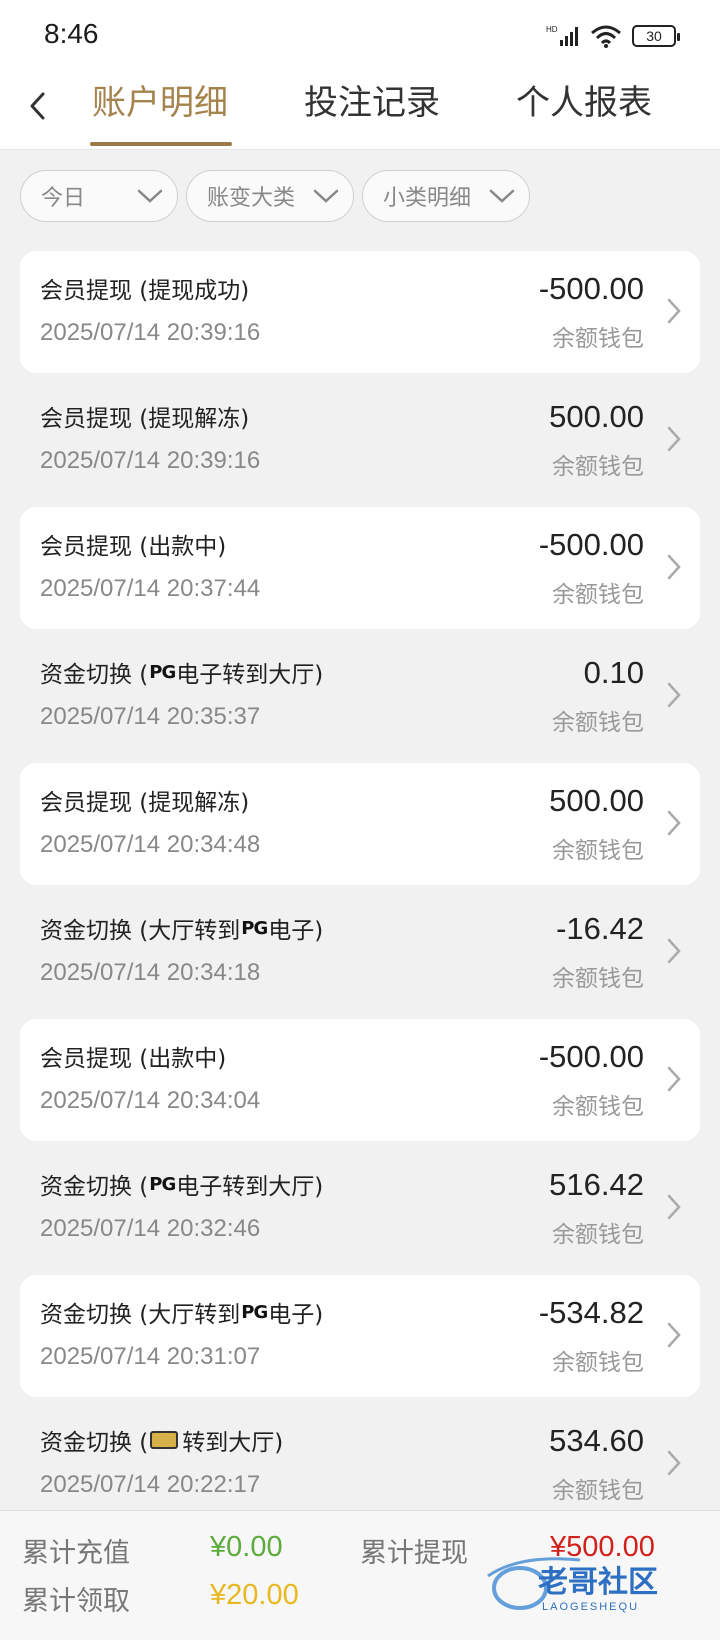  What do you see at coordinates (613, 672) in the screenshot?
I see `item-amount: 0.10` at bounding box center [613, 672].